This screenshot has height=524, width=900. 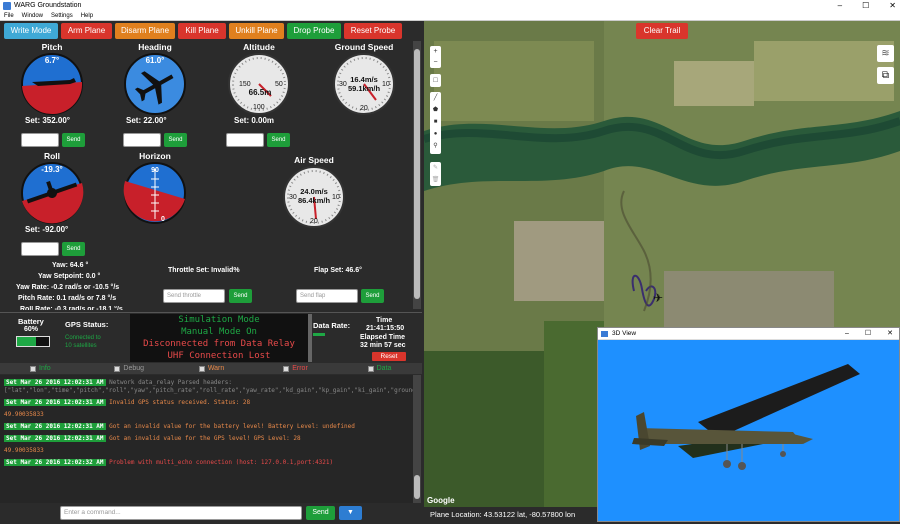 I want to click on log-tab-debug: Debug, so click(x=126, y=368).